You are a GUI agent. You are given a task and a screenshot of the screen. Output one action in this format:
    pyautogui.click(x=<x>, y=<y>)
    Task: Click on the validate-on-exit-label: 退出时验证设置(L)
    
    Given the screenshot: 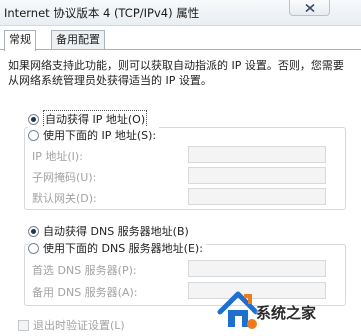 What is the action you would take?
    pyautogui.click(x=79, y=325)
    